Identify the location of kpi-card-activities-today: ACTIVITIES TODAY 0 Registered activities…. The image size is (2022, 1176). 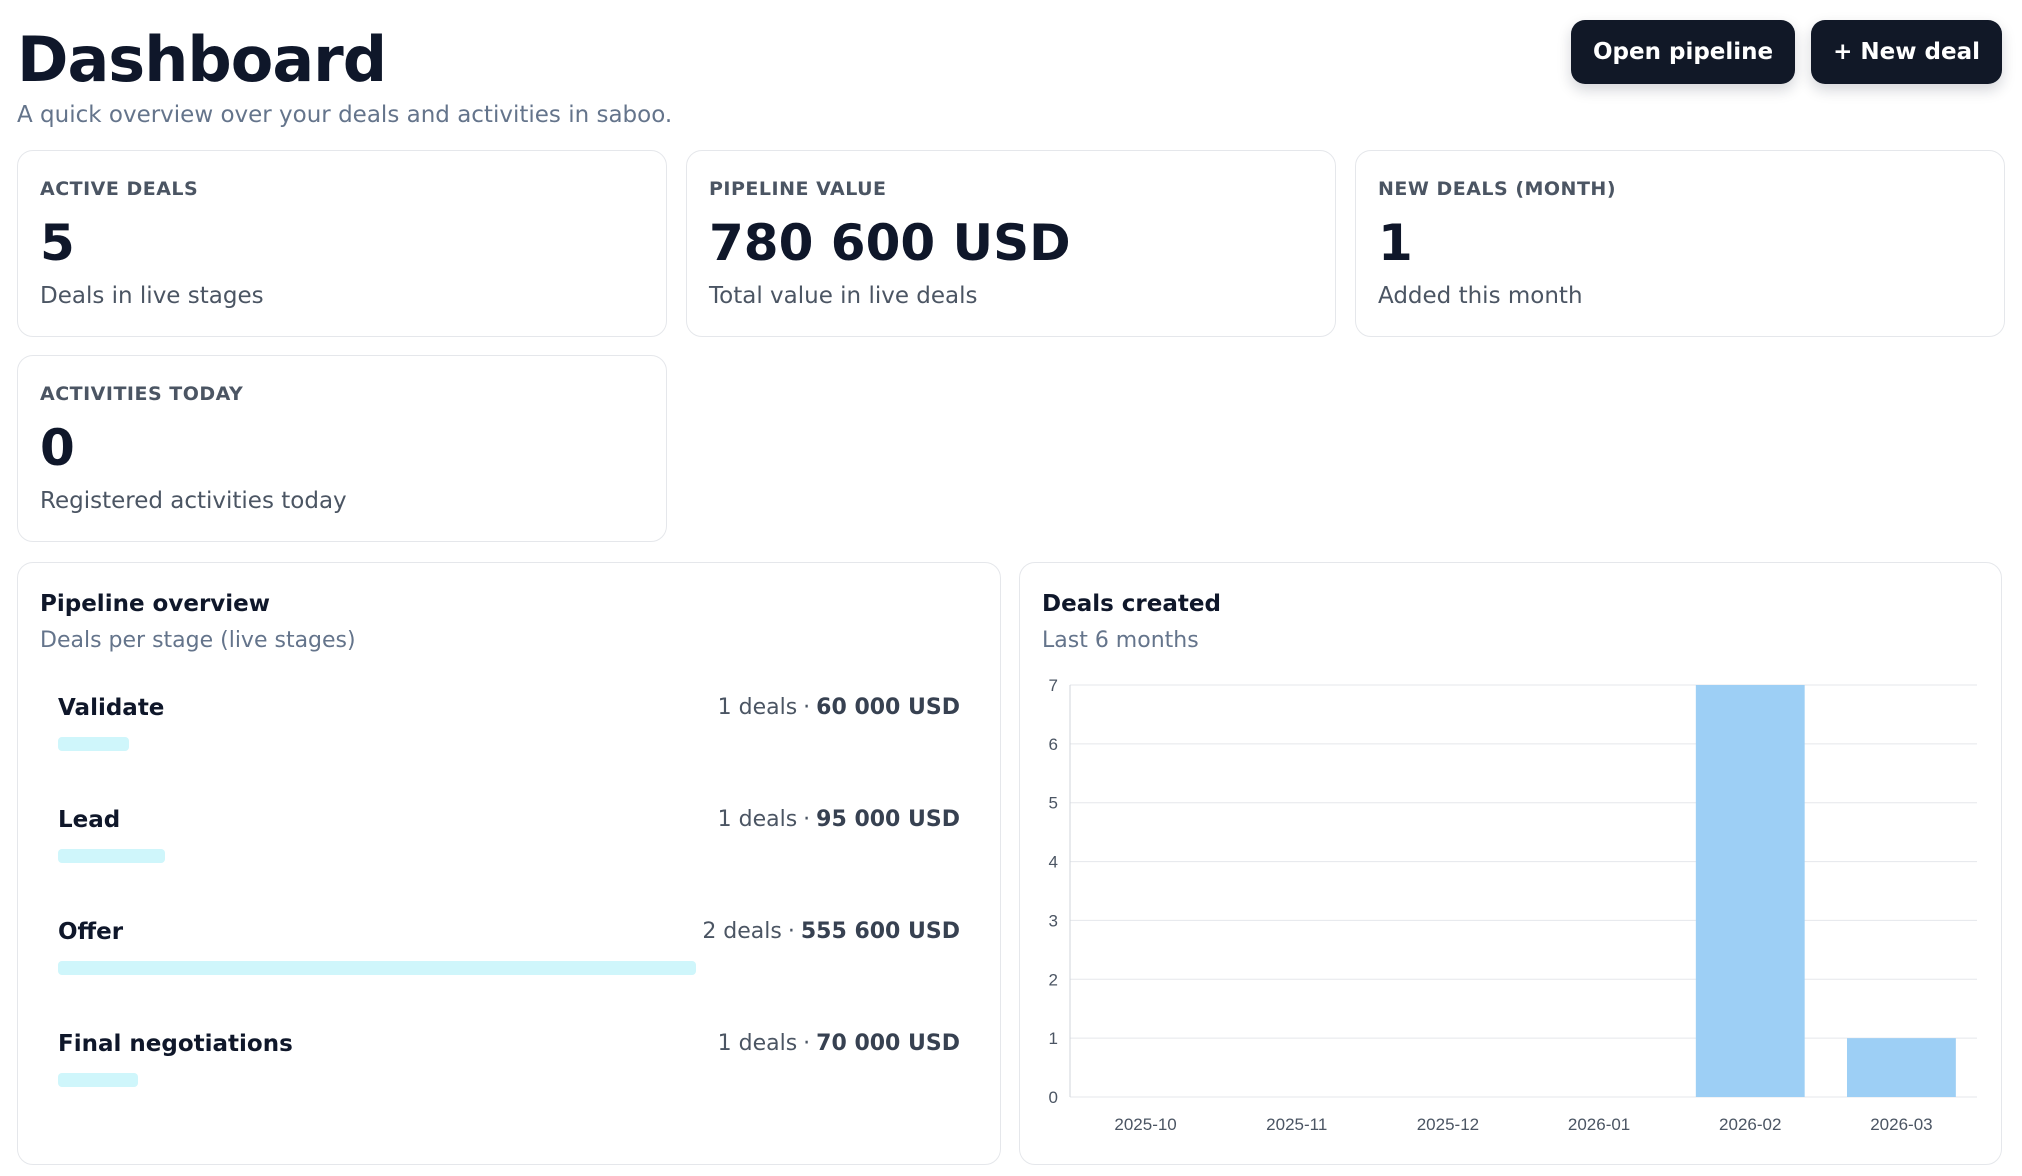
(342, 448).